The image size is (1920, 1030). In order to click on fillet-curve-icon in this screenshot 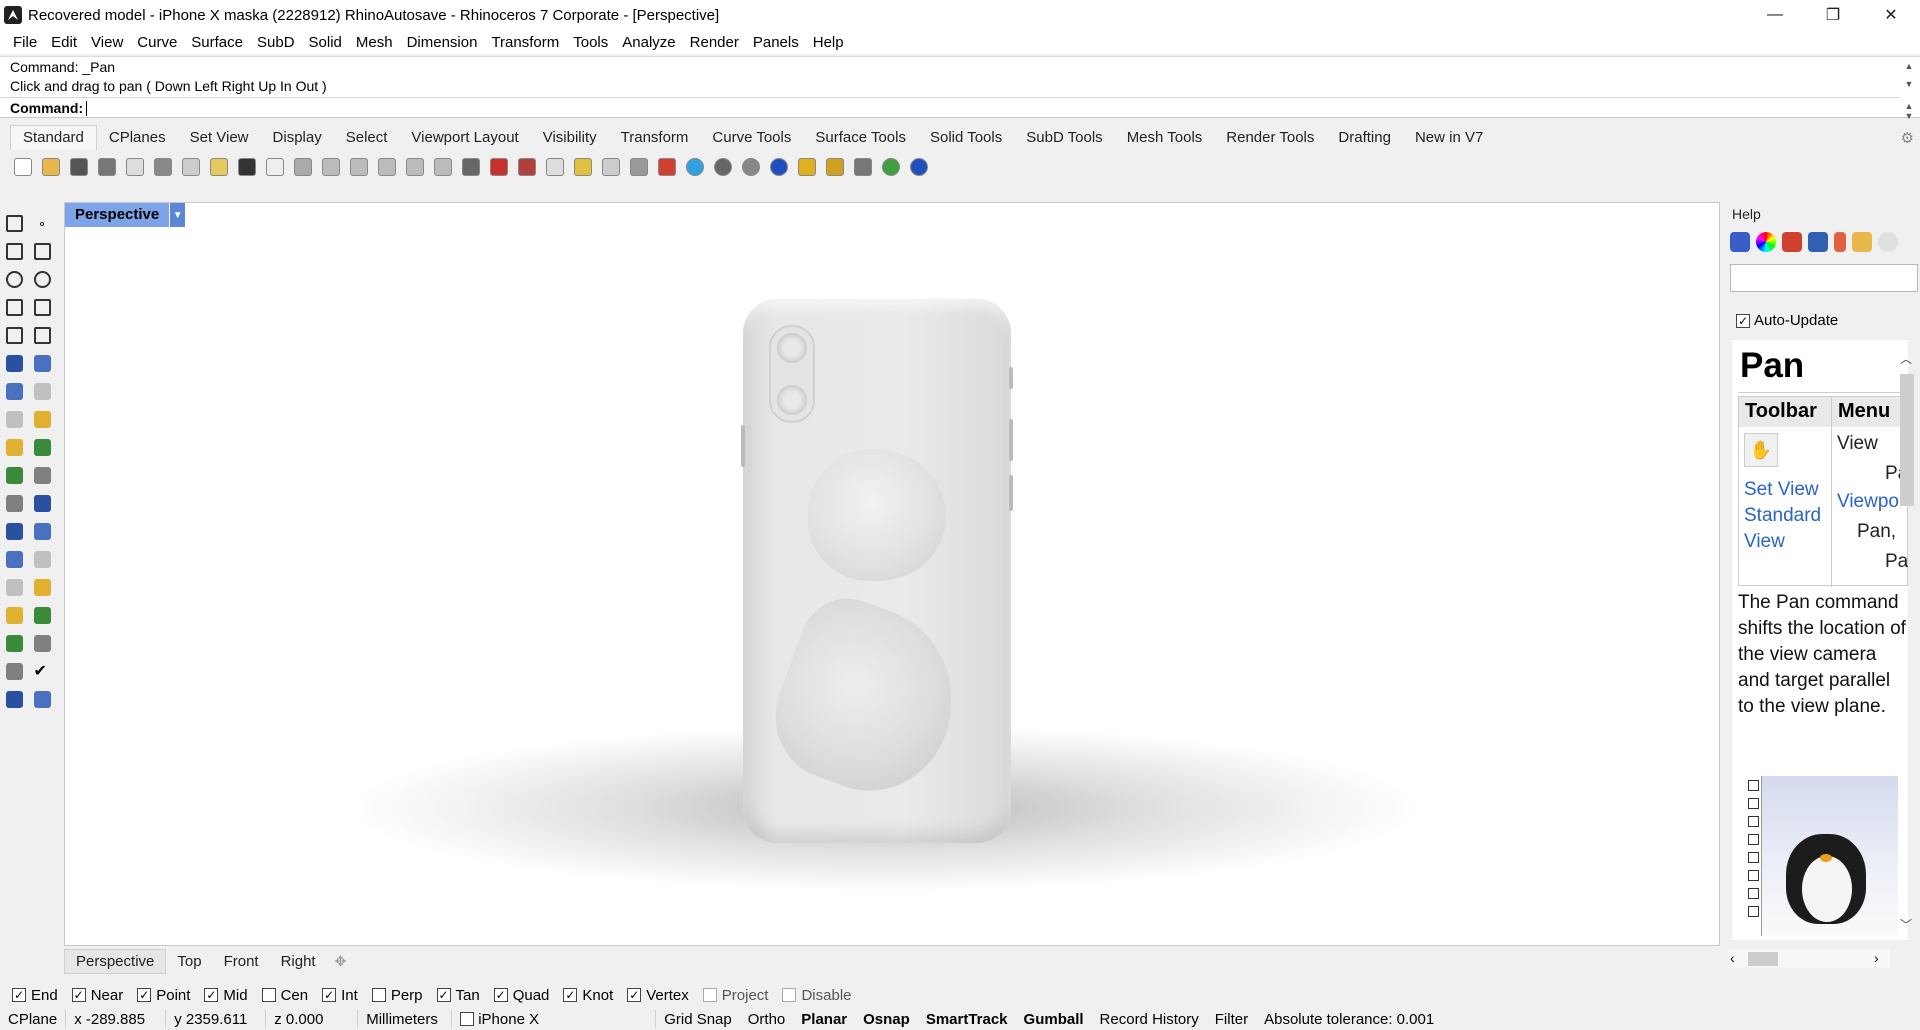, I will do `click(14, 335)`.